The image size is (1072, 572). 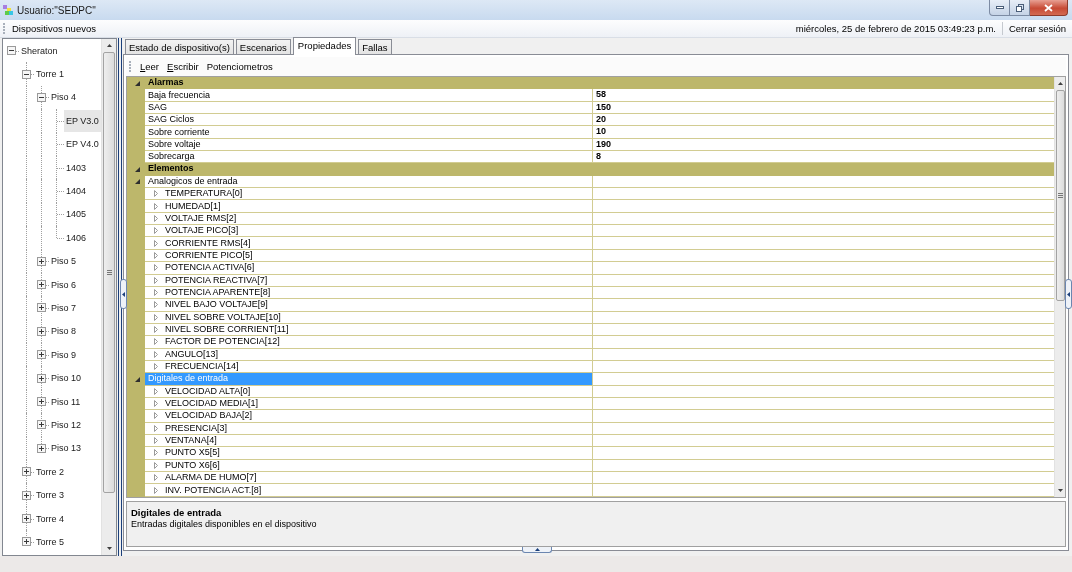 What do you see at coordinates (368, 182) in the screenshot?
I see `property-name: Analogicos de entrada` at bounding box center [368, 182].